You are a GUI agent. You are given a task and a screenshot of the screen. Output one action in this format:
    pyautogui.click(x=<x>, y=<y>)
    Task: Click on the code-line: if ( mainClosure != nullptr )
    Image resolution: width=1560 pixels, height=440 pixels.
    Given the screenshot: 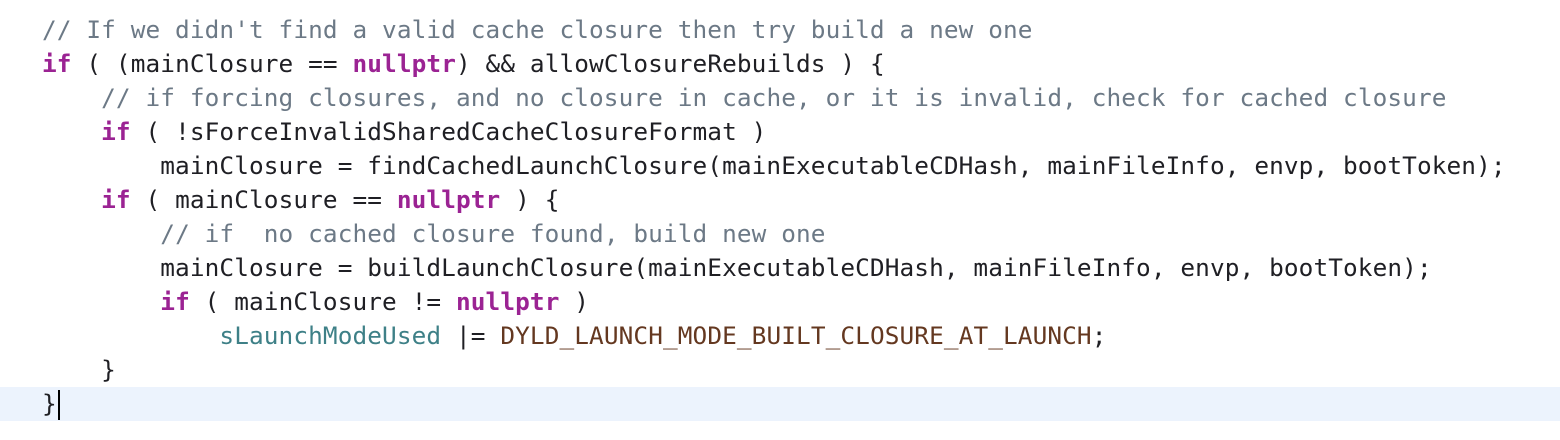 What is the action you would take?
    pyautogui.click(x=780, y=302)
    